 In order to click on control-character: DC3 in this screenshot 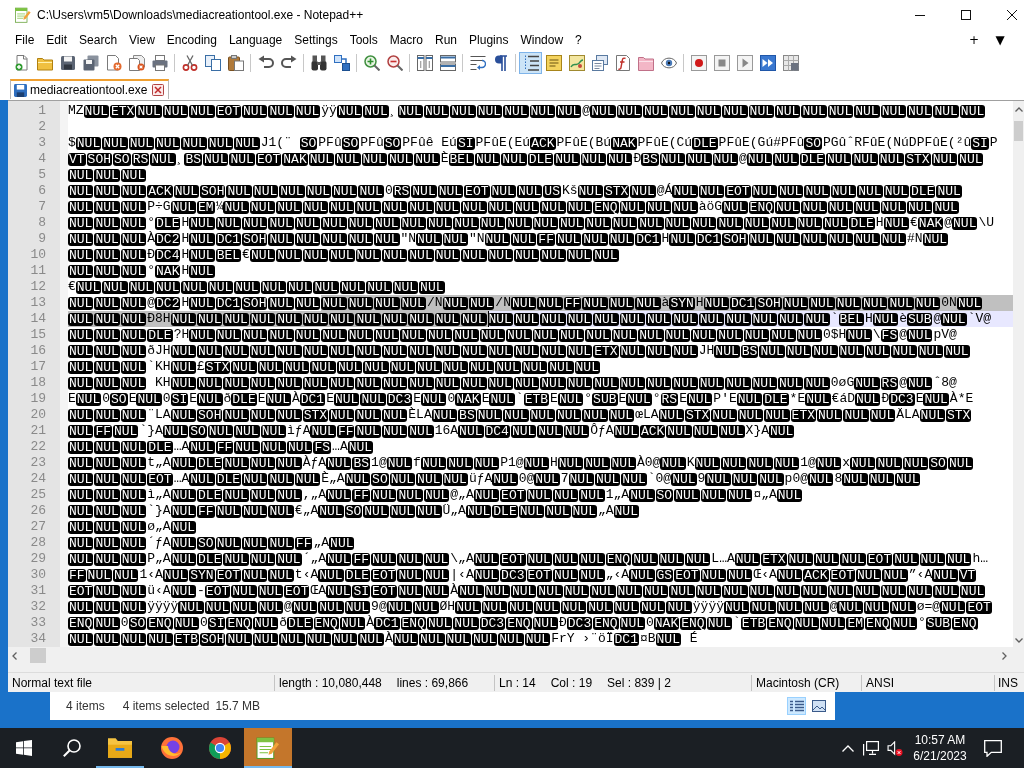, I will do `click(399, 399)`.